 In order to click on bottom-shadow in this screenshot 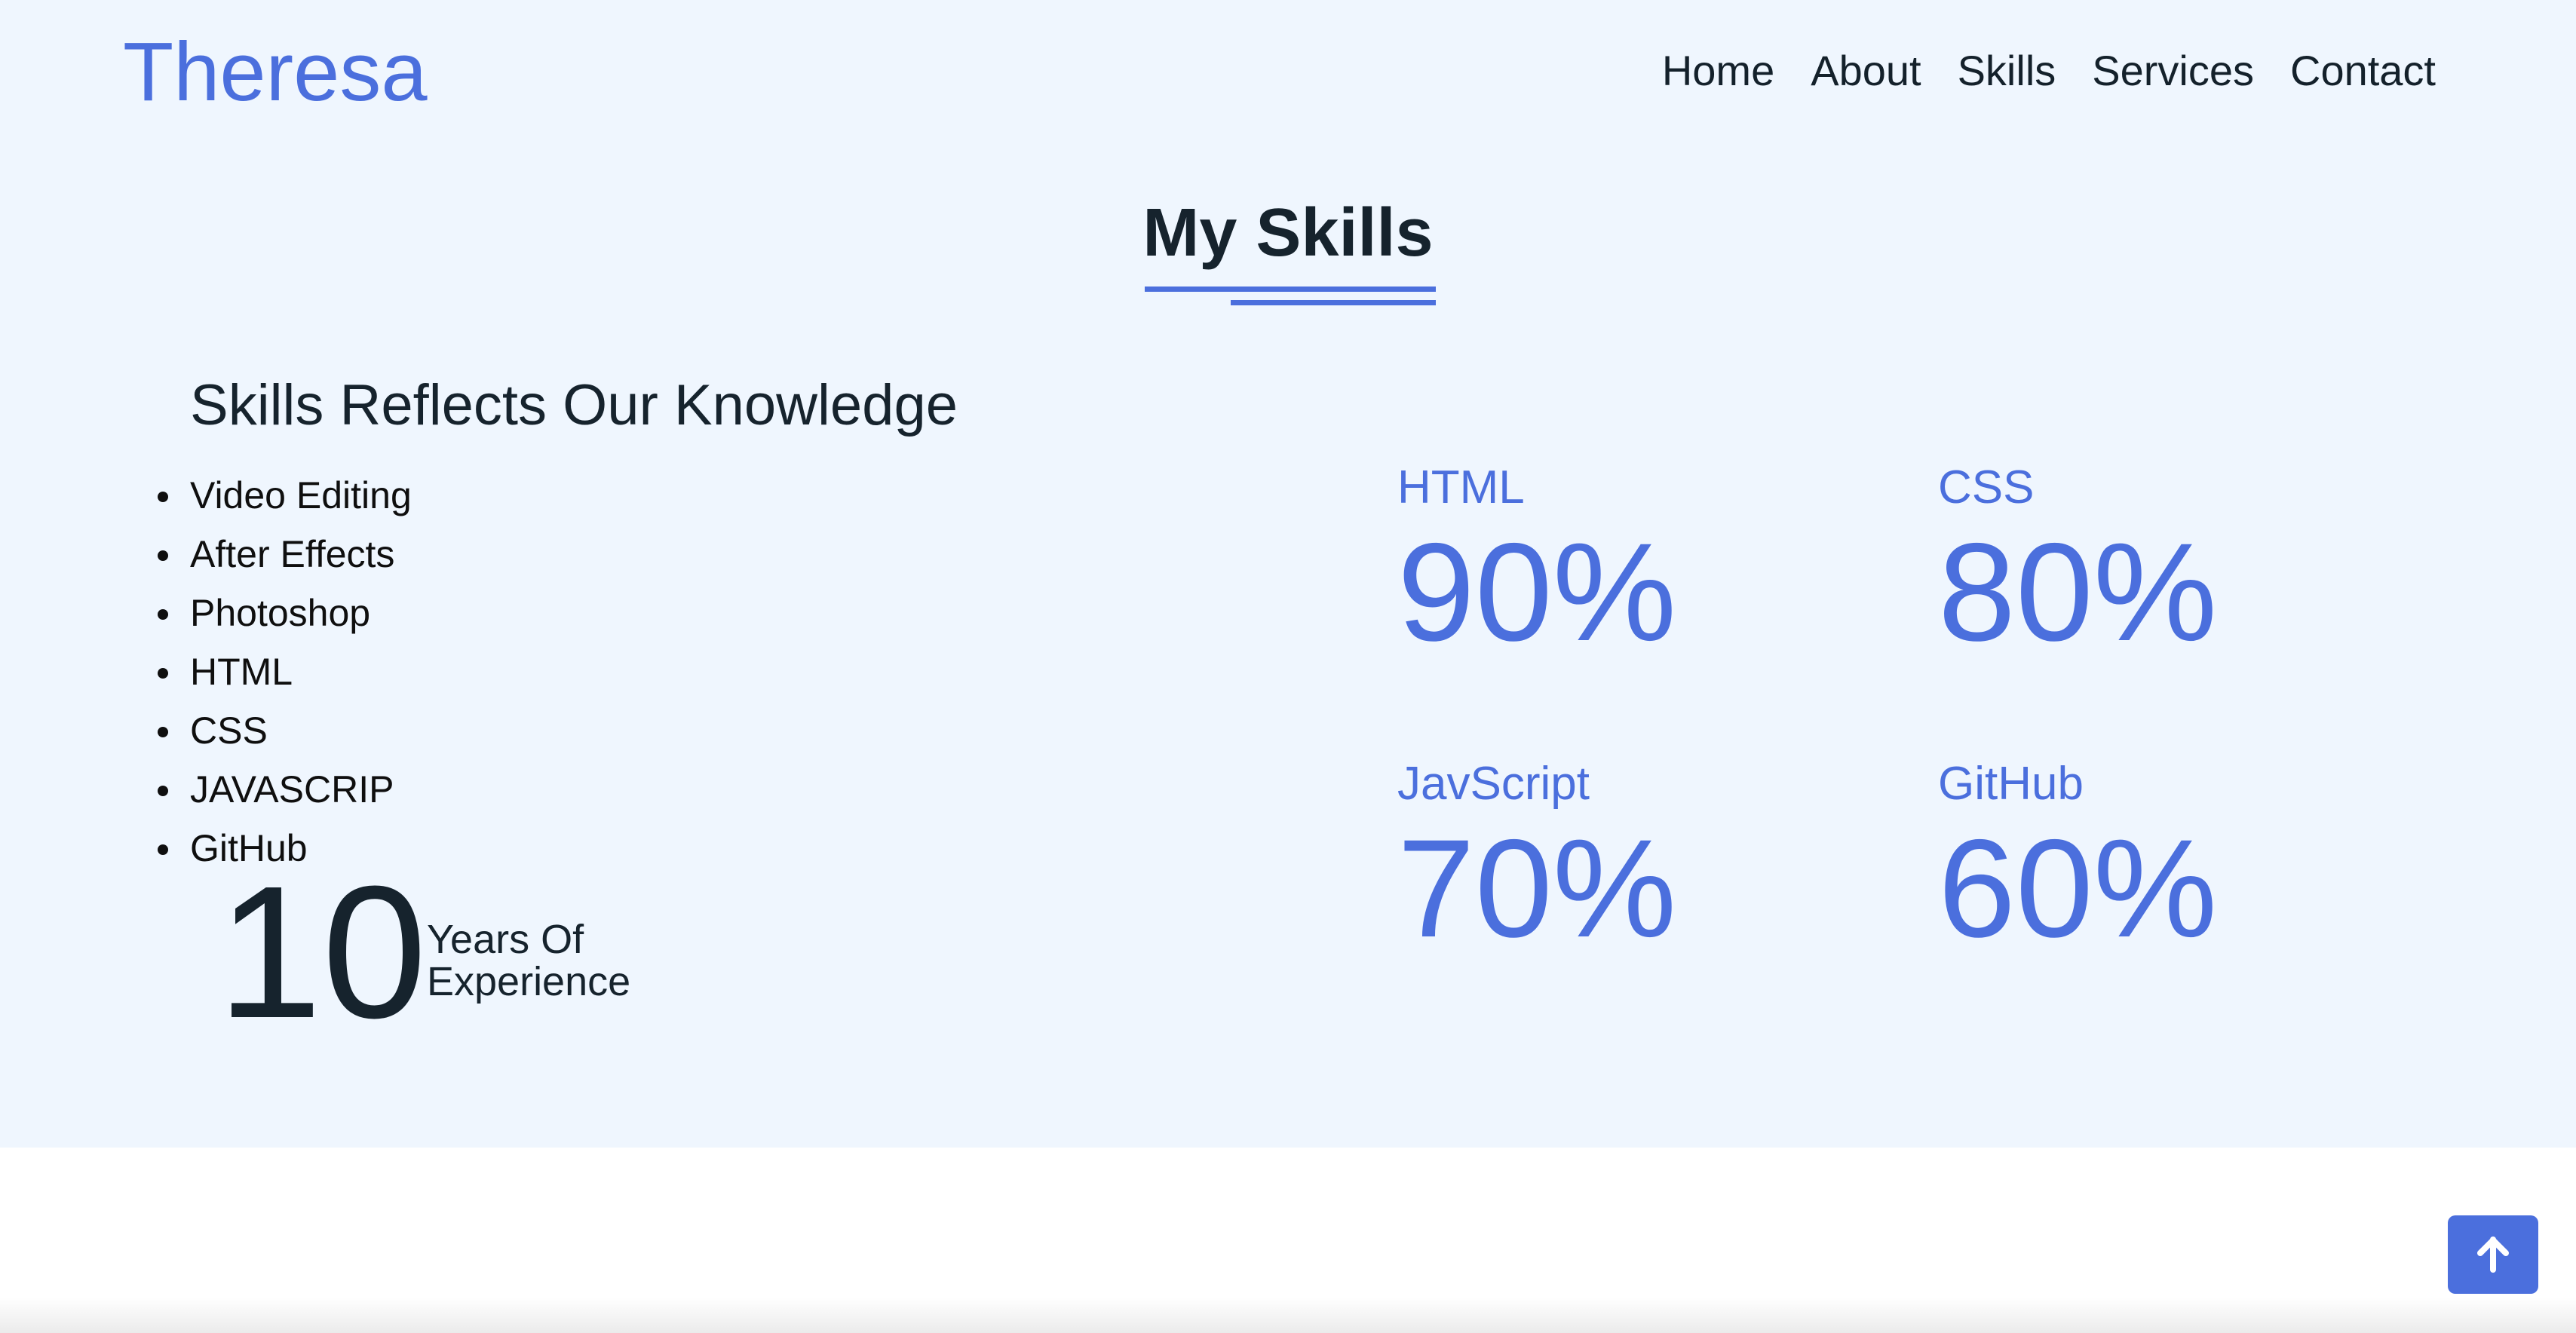, I will do `click(1288, 1315)`.